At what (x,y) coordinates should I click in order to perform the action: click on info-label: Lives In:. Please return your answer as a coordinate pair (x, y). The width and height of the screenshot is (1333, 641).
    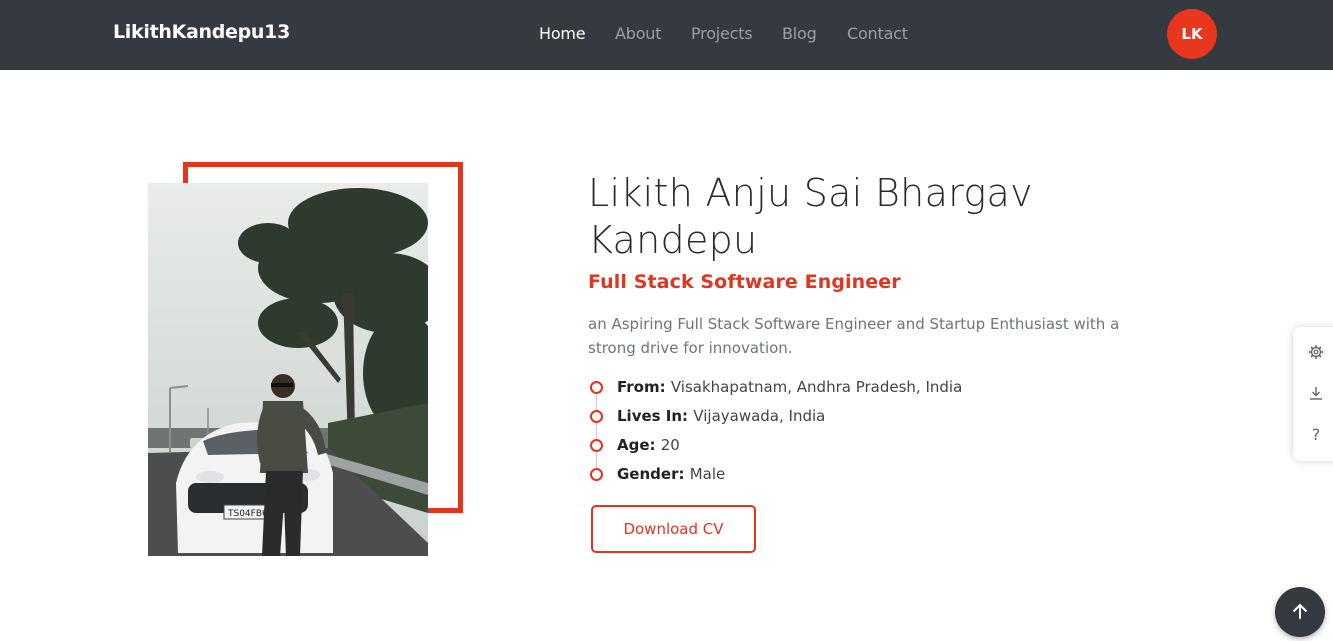
    Looking at the image, I should click on (653, 416).